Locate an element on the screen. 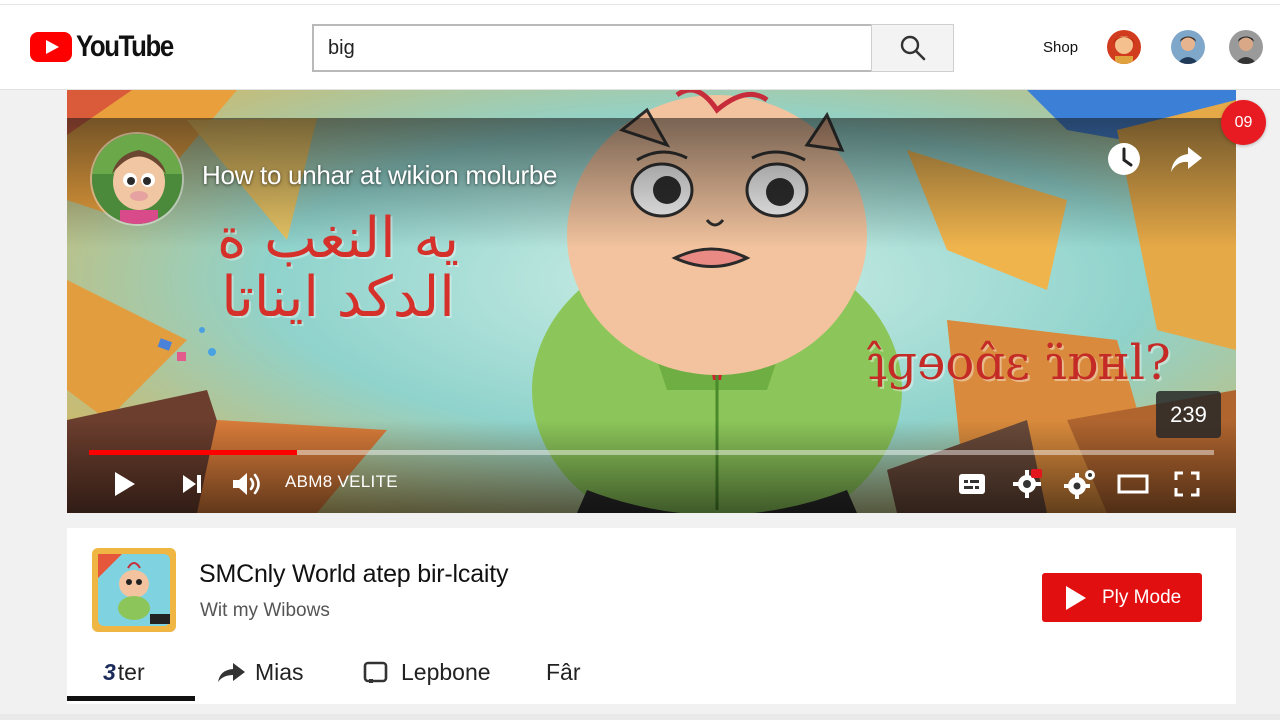 The height and width of the screenshot is (720, 1280). active-tab-indicator is located at coordinates (131, 698).